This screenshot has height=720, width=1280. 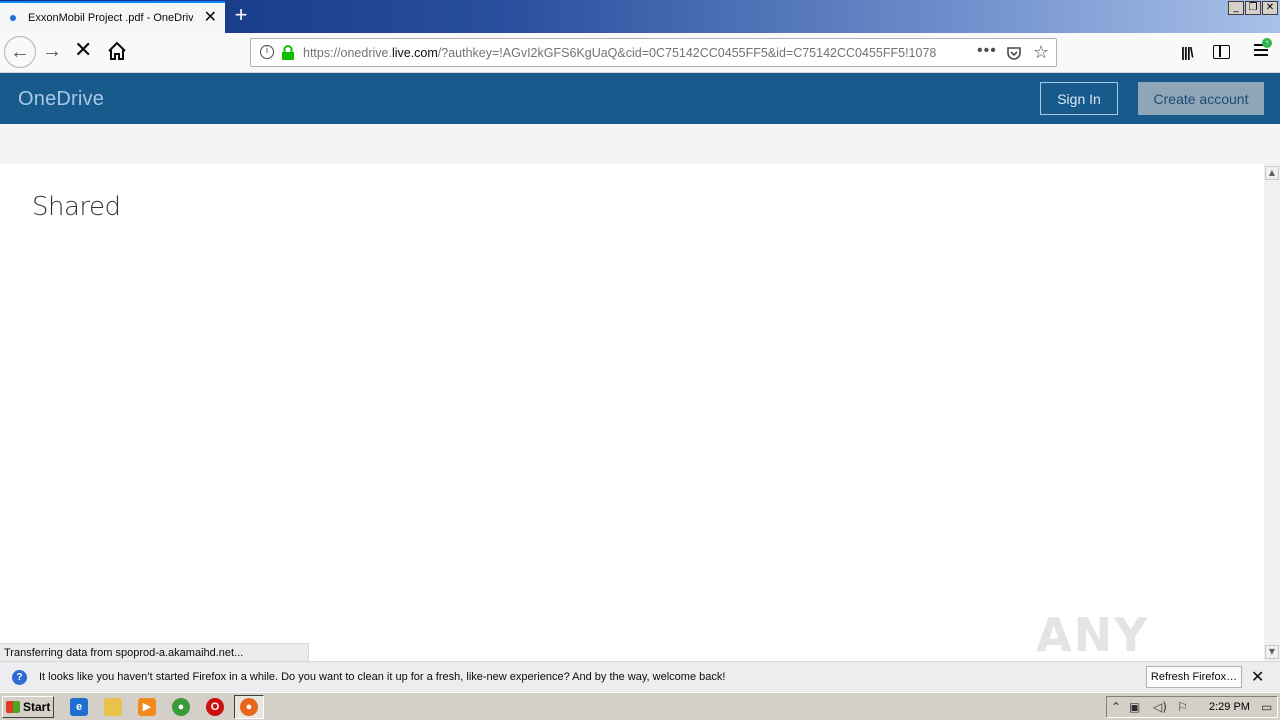 I want to click on library-icon: |||\, so click(x=1187, y=52).